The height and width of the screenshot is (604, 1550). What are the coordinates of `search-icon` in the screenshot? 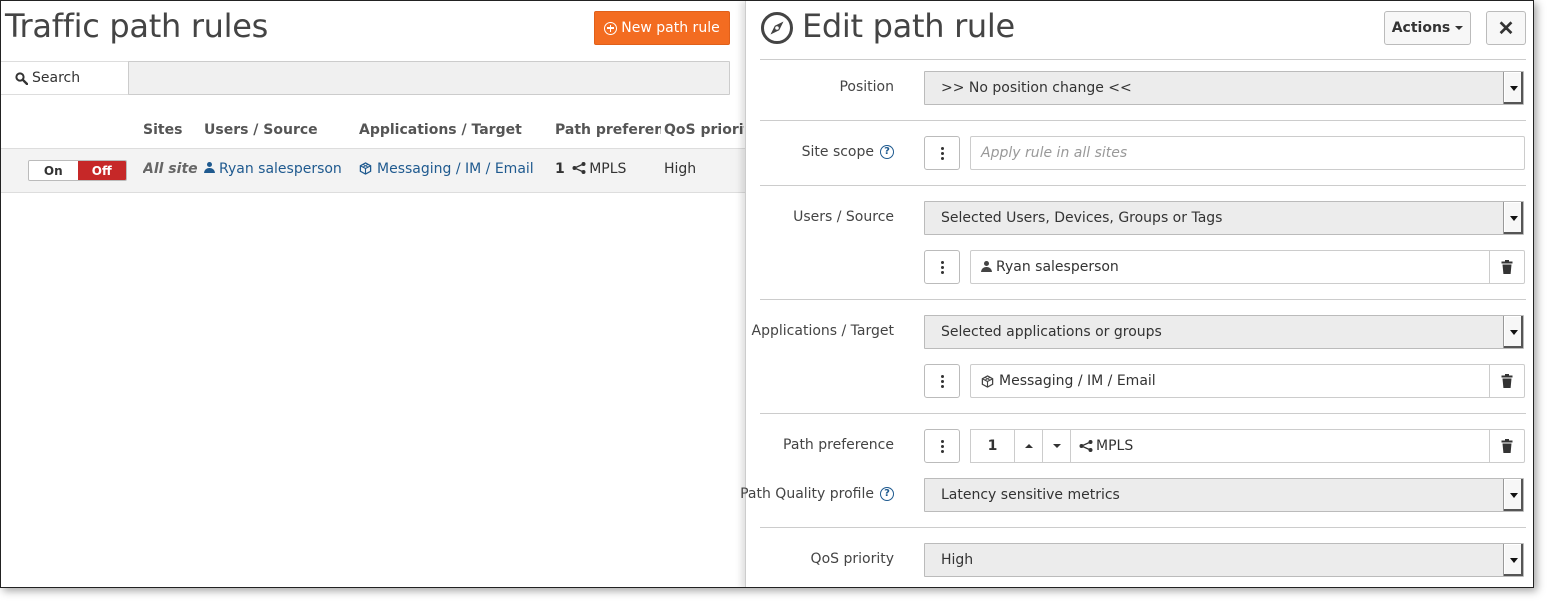 It's located at (21, 78).